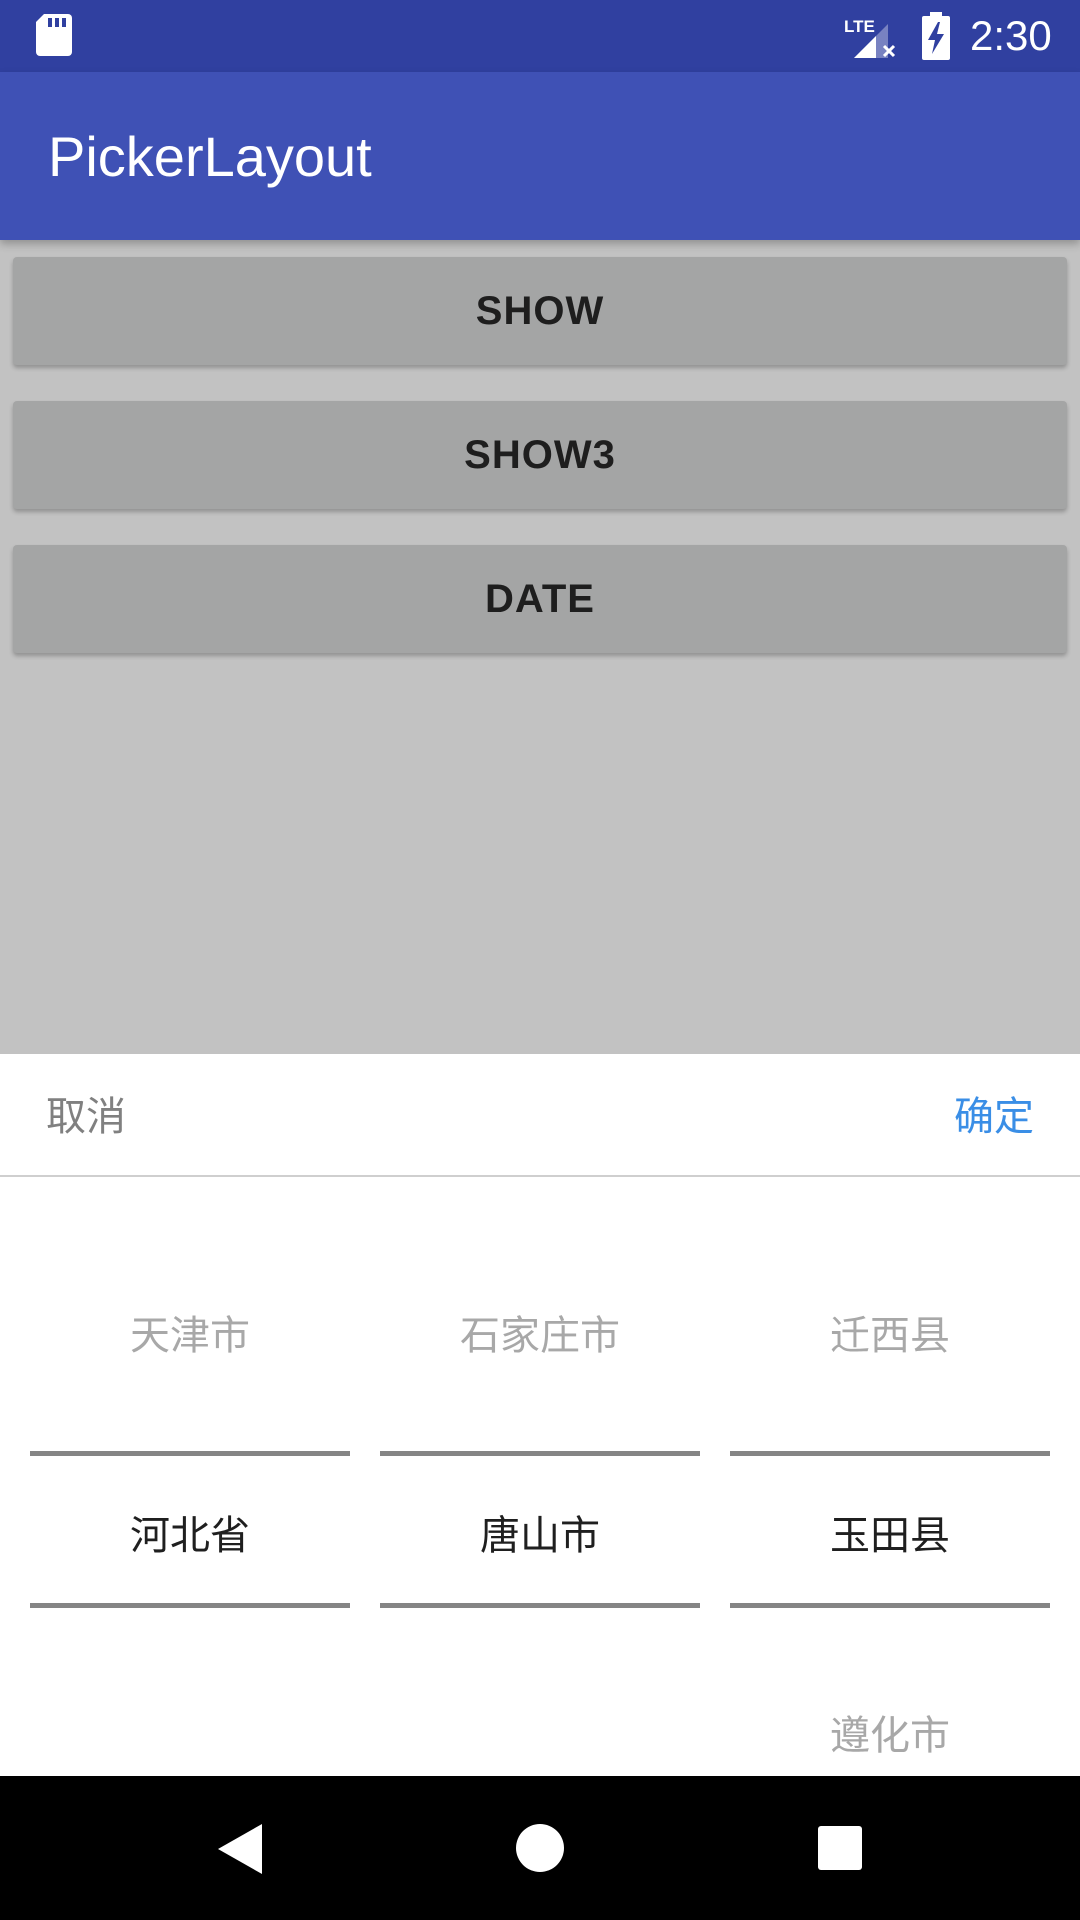  Describe the element at coordinates (890, 1332) in the screenshot. I see `wheel-item: 迁西县` at that location.